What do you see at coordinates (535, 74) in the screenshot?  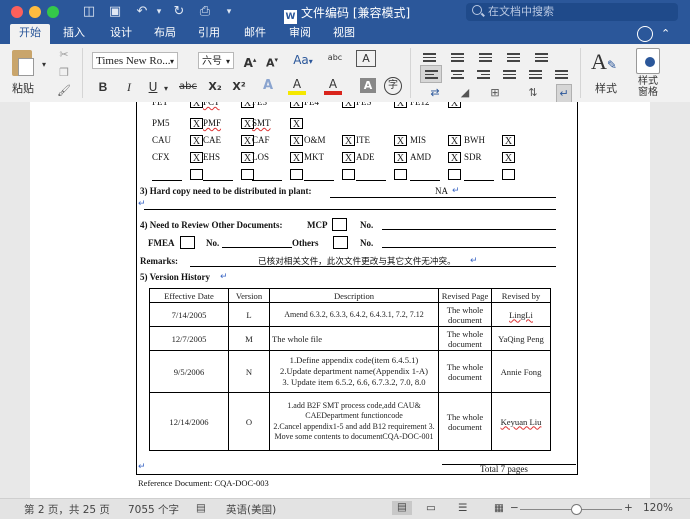 I see `distributed-button` at bounding box center [535, 74].